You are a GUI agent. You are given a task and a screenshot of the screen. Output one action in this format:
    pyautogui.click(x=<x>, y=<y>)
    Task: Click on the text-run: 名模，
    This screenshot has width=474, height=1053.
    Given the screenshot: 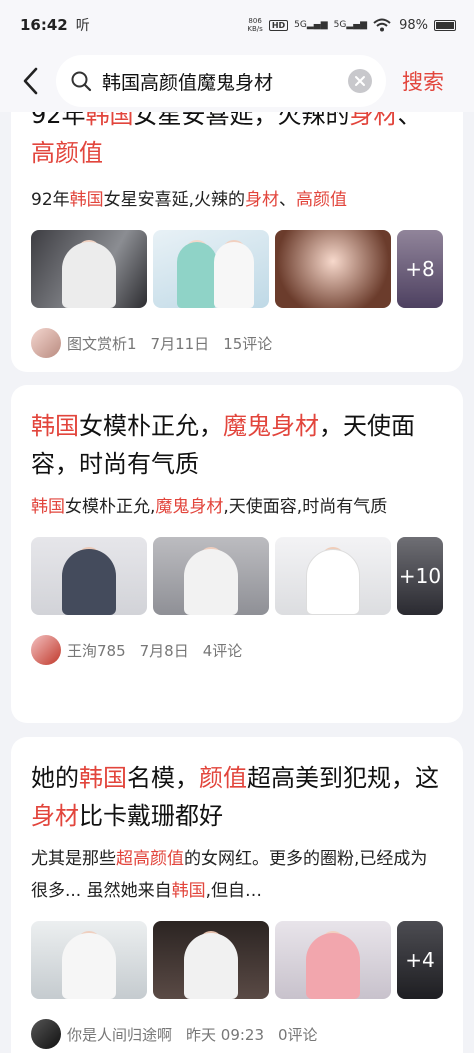 What is the action you would take?
    pyautogui.click(x=163, y=778)
    